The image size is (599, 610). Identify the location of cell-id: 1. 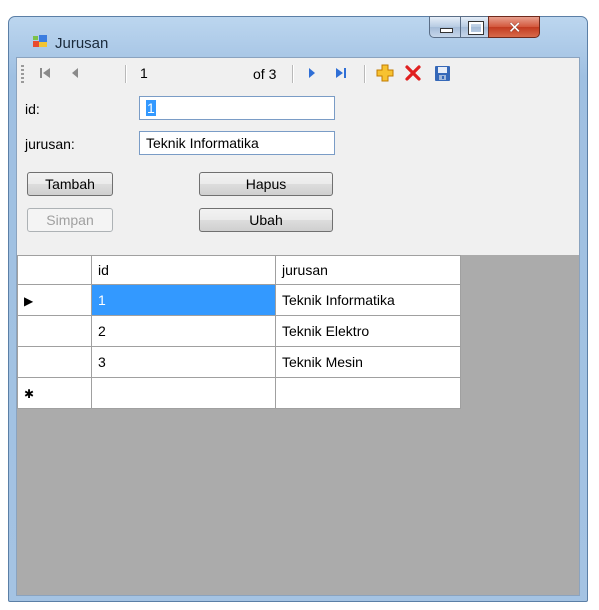
(183, 300).